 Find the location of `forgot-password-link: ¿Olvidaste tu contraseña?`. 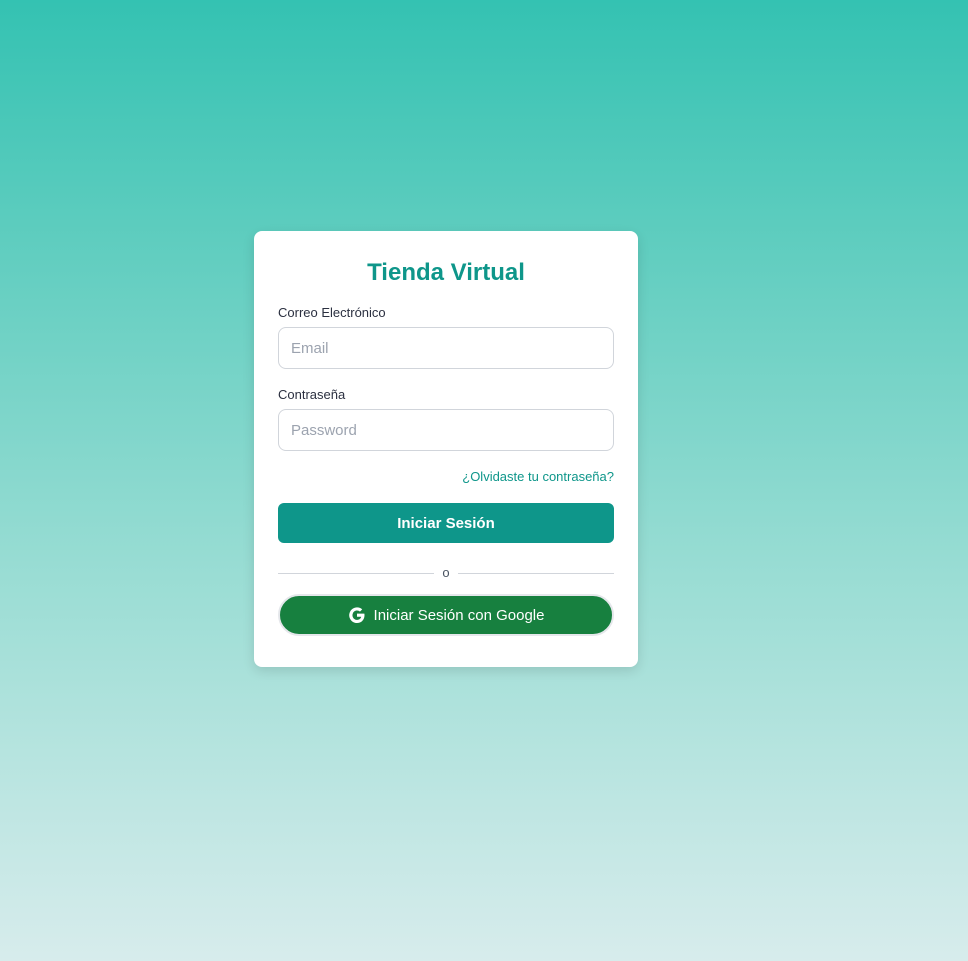

forgot-password-link: ¿Olvidaste tu contraseña? is located at coordinates (538, 476).